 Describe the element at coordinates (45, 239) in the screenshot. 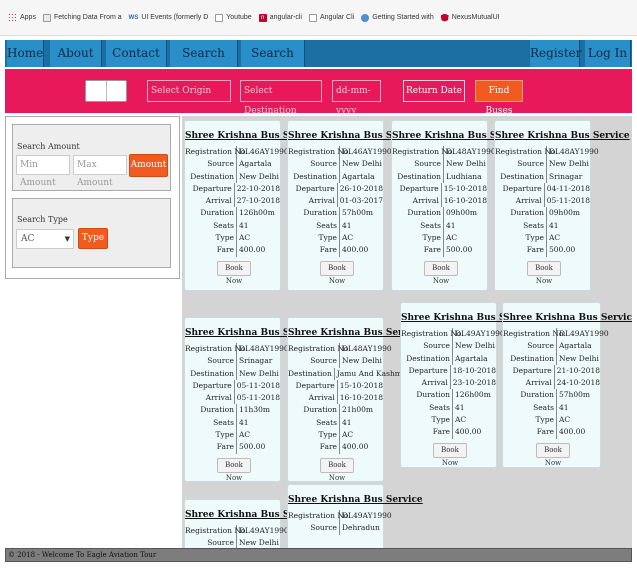

I see `type-select: AC ▼` at that location.